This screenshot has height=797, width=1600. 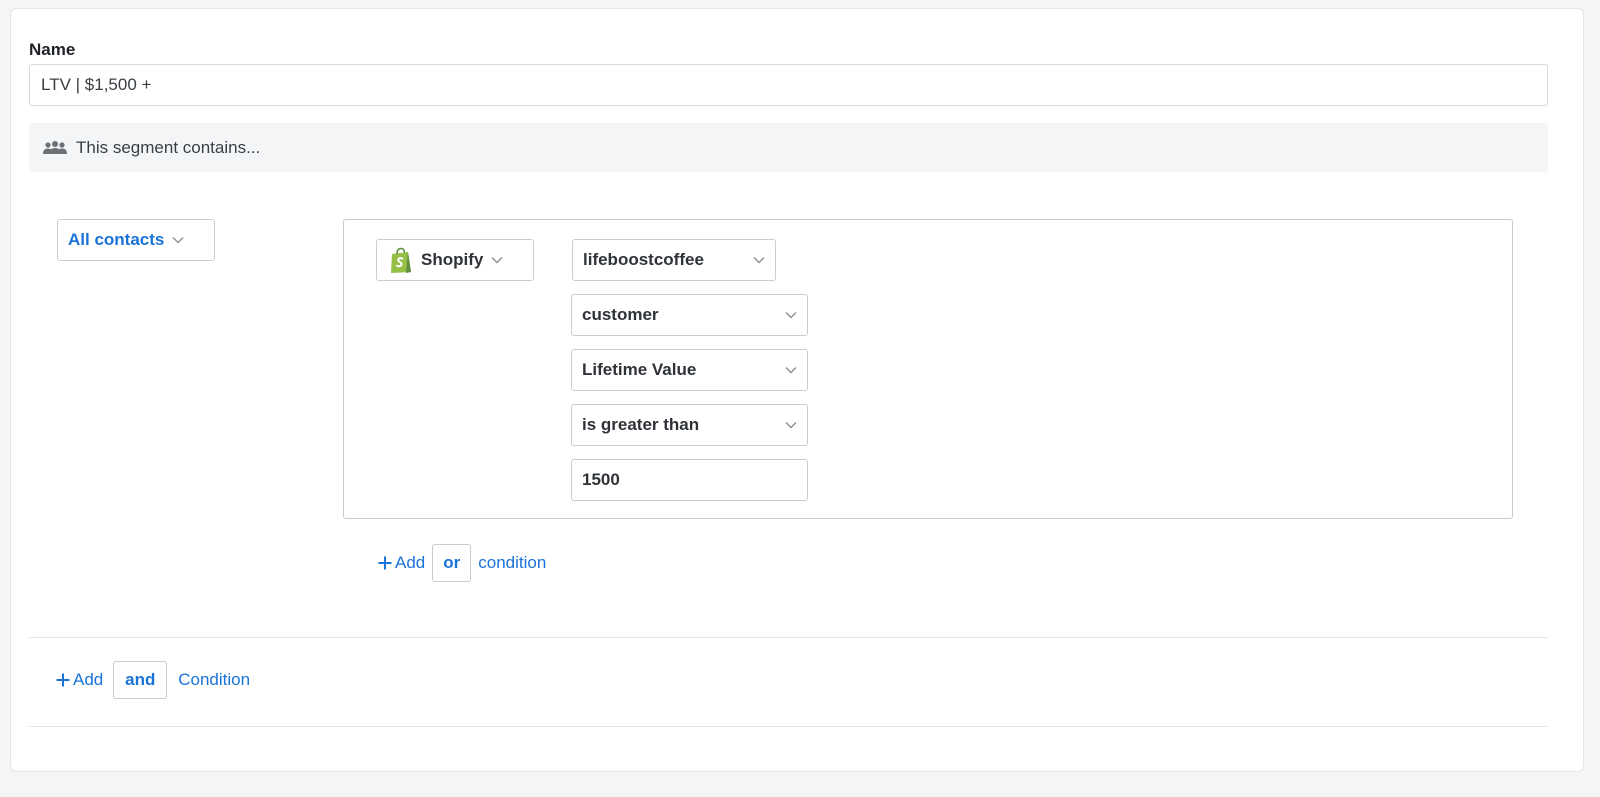 What do you see at coordinates (689, 315) in the screenshot?
I see `object-dropdown: customer` at bounding box center [689, 315].